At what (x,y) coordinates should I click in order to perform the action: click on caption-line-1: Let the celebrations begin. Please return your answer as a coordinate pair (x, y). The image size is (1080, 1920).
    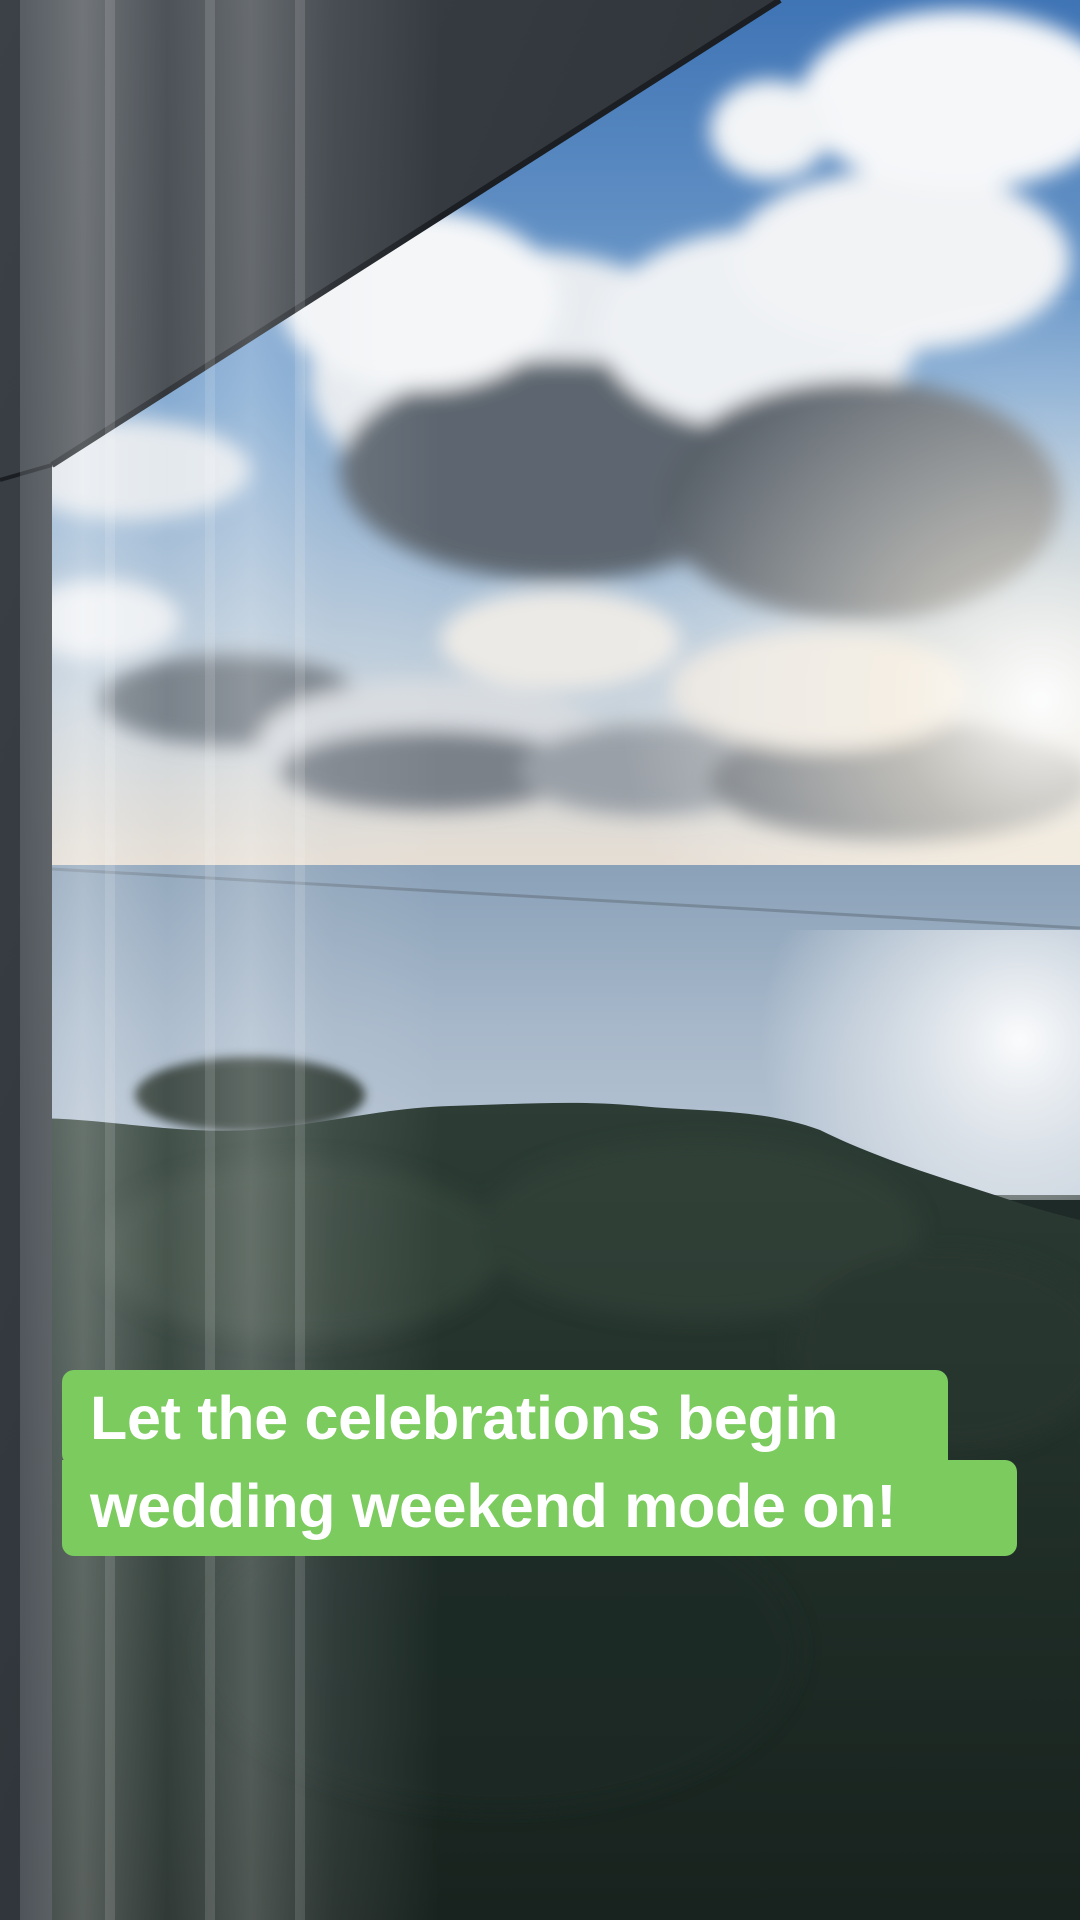
    Looking at the image, I should click on (505, 1418).